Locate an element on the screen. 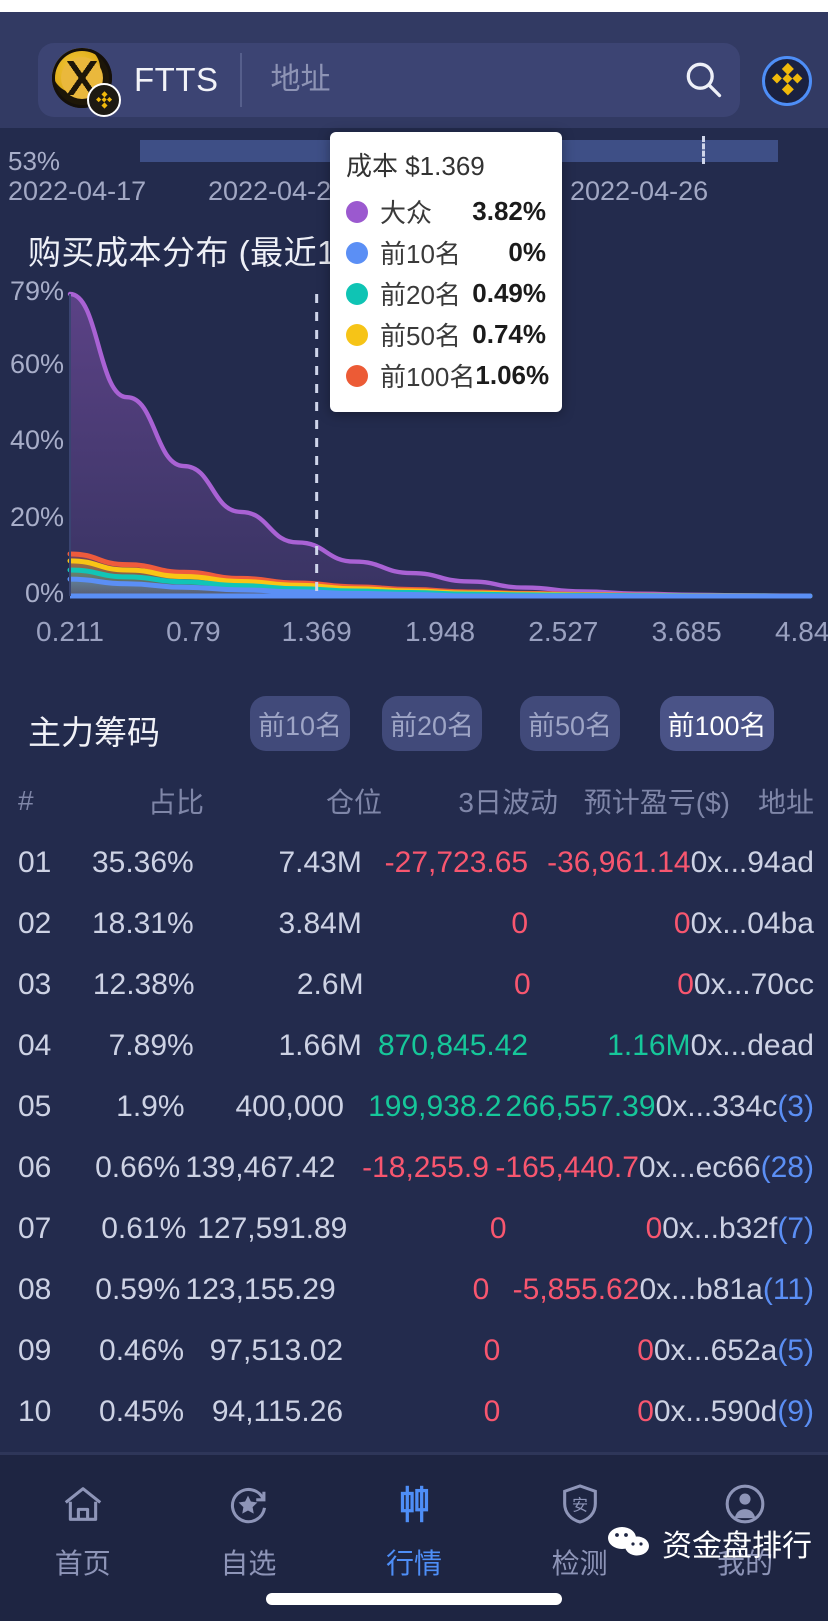 Image resolution: width=828 pixels, height=1621 pixels. tab-top20: 前20名 is located at coordinates (432, 723).